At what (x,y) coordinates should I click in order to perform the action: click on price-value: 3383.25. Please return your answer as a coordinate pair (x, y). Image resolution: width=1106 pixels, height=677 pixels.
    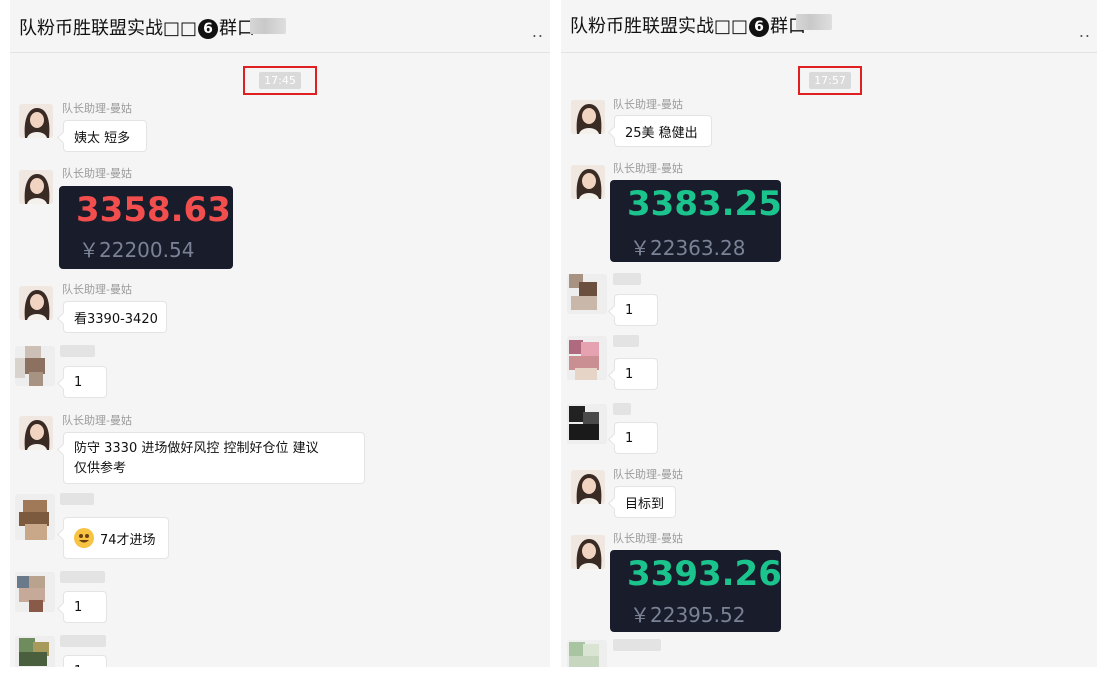
    Looking at the image, I should click on (704, 204).